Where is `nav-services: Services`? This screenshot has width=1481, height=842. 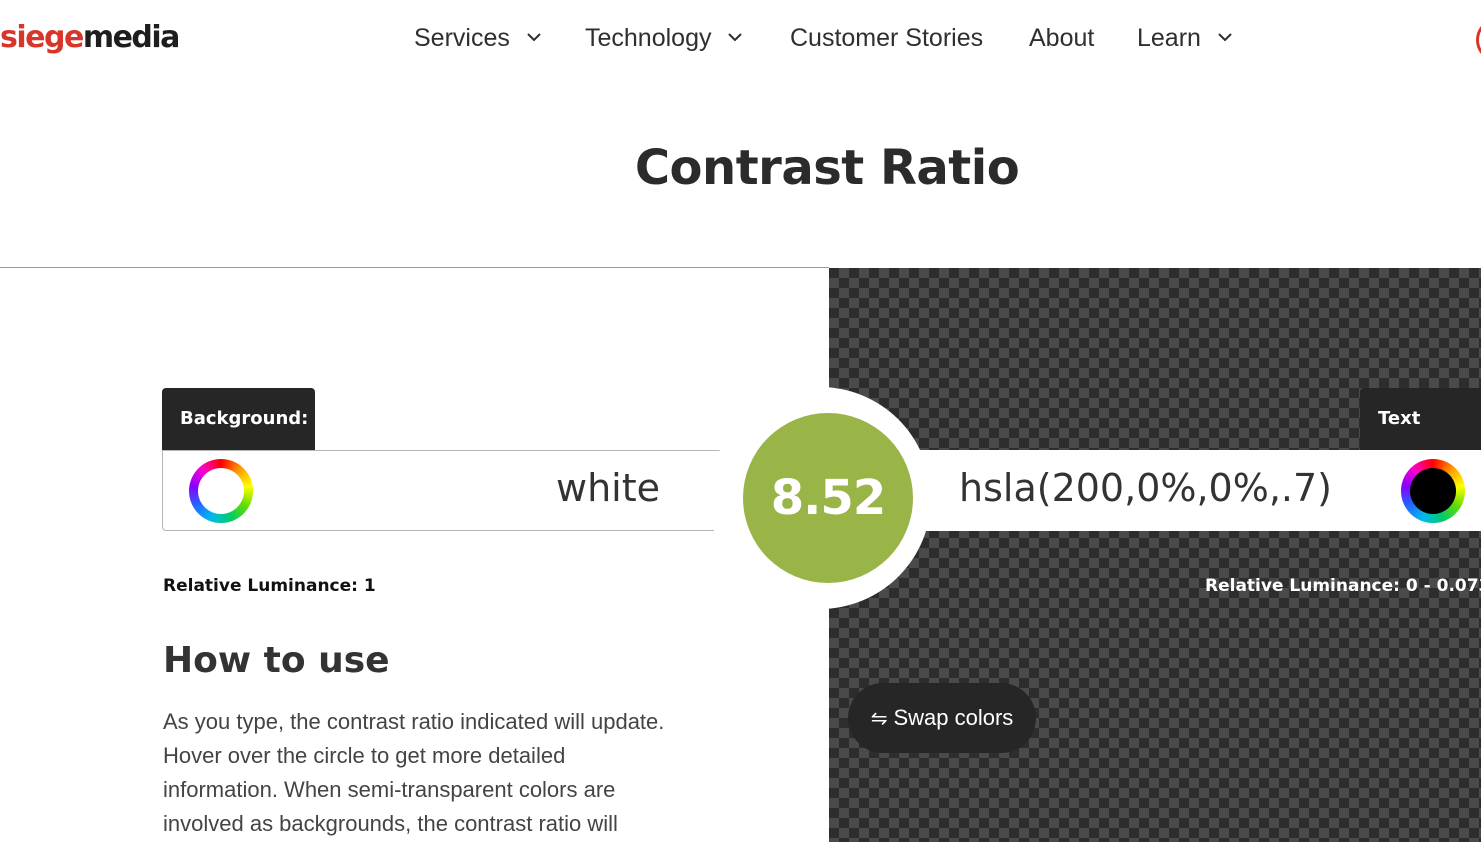
nav-services: Services is located at coordinates (477, 38).